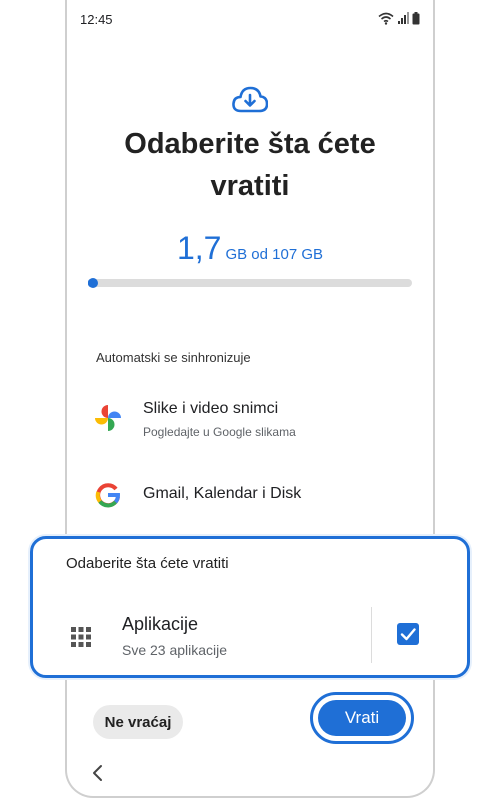 This screenshot has height=800, width=500. Describe the element at coordinates (371, 635) in the screenshot. I see `divider` at that location.